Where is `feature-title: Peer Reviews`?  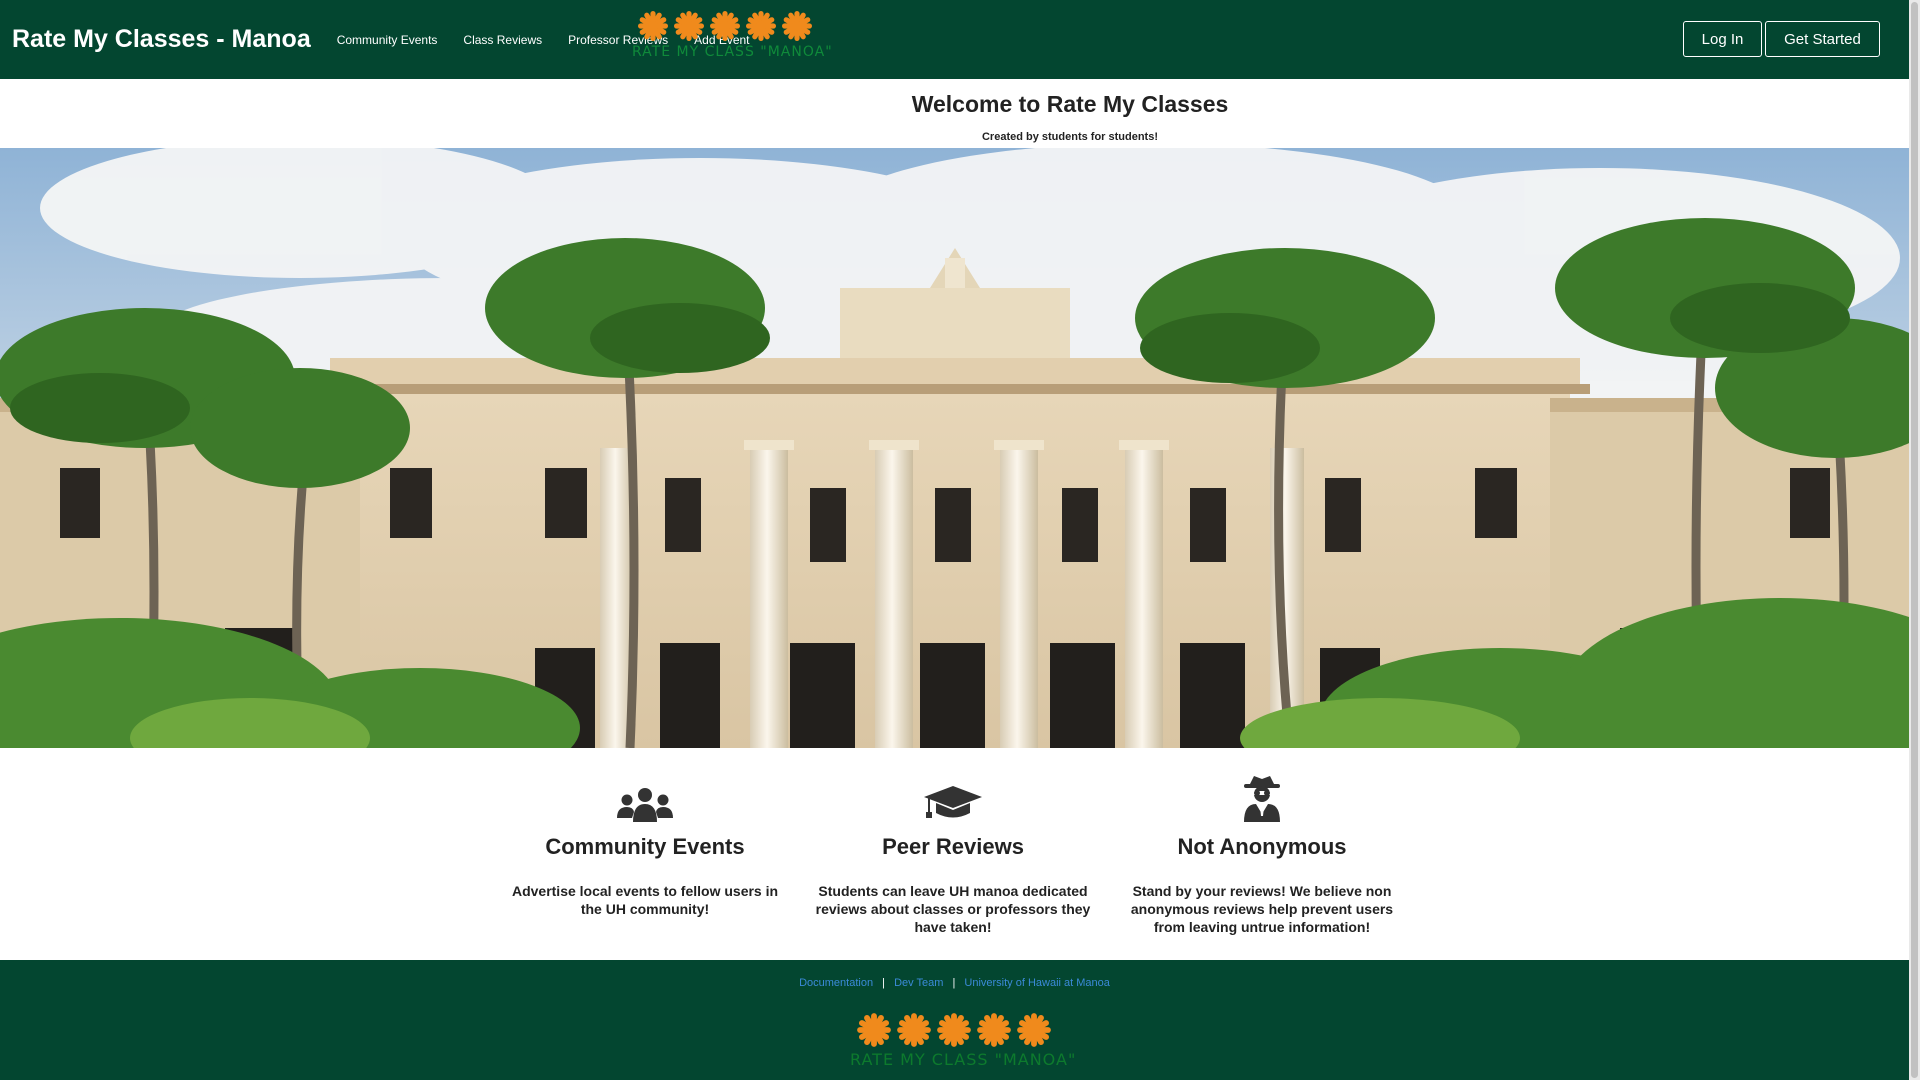
feature-title: Peer Reviews is located at coordinates (953, 846).